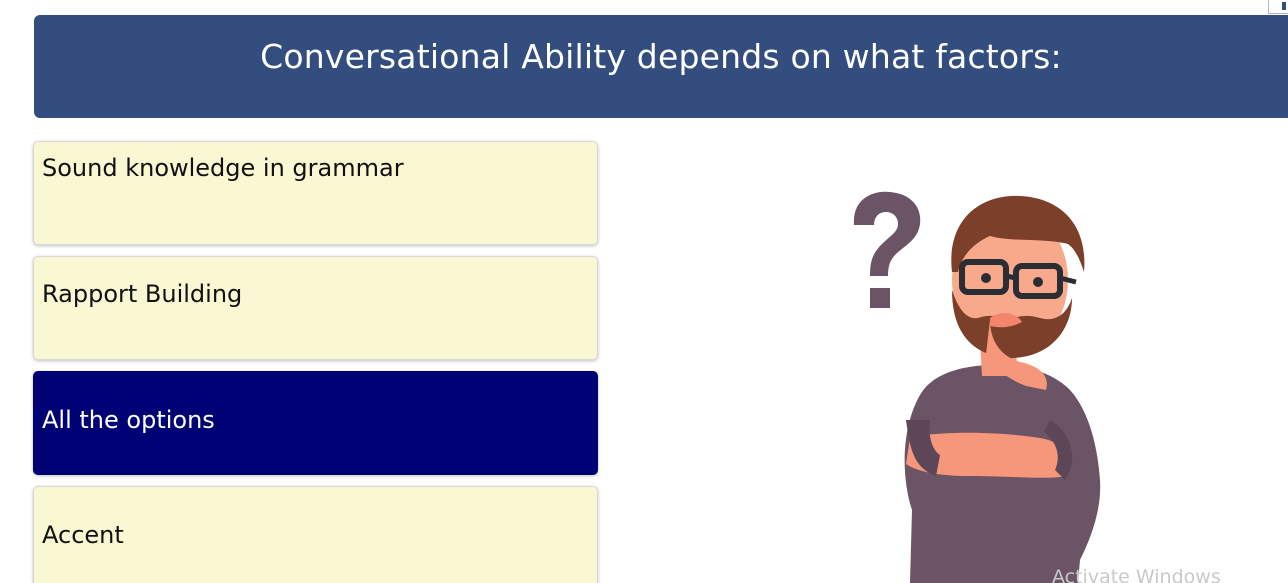 The width and height of the screenshot is (1288, 583). What do you see at coordinates (142, 294) in the screenshot?
I see `answer-option-label: Rapport Building` at bounding box center [142, 294].